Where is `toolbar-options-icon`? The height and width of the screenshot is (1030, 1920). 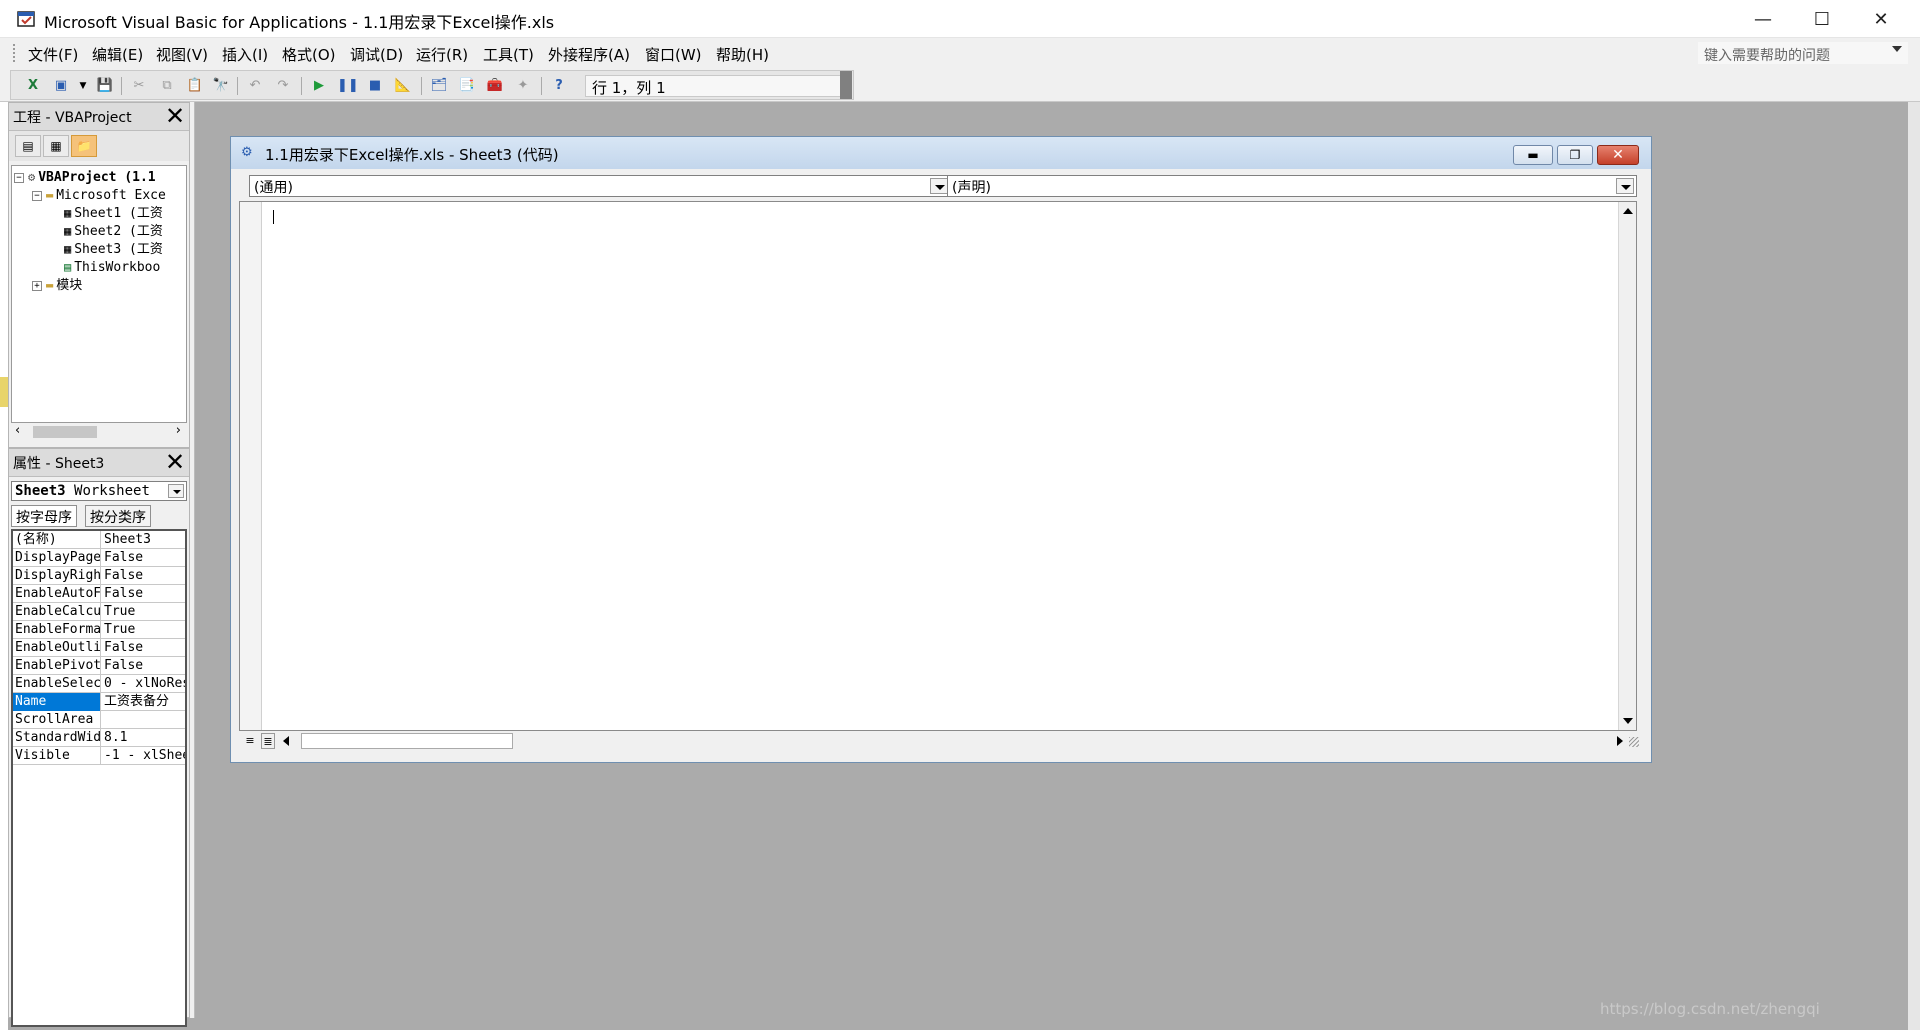 toolbar-options-icon is located at coordinates (846, 85).